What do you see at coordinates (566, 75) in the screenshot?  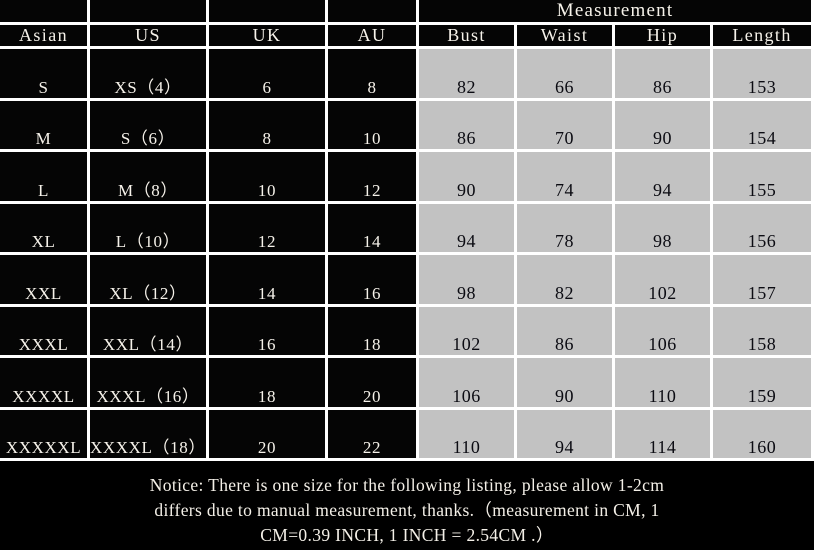 I see `cell-waist: 66` at bounding box center [566, 75].